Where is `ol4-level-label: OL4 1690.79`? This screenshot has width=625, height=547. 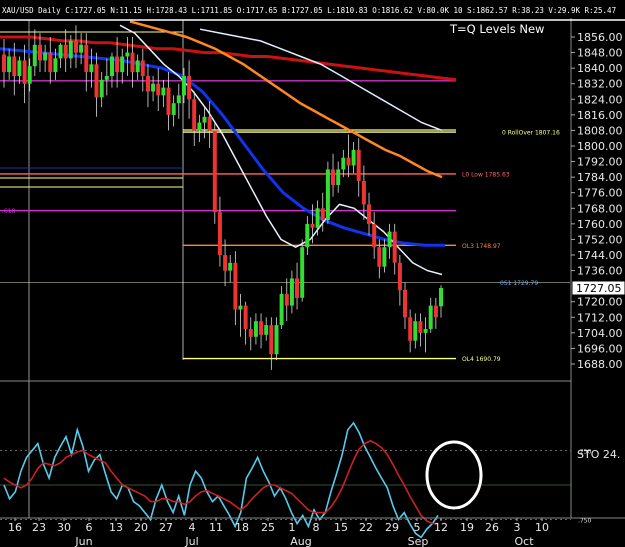
ol4-level-label: OL4 1690.79 is located at coordinates (481, 359).